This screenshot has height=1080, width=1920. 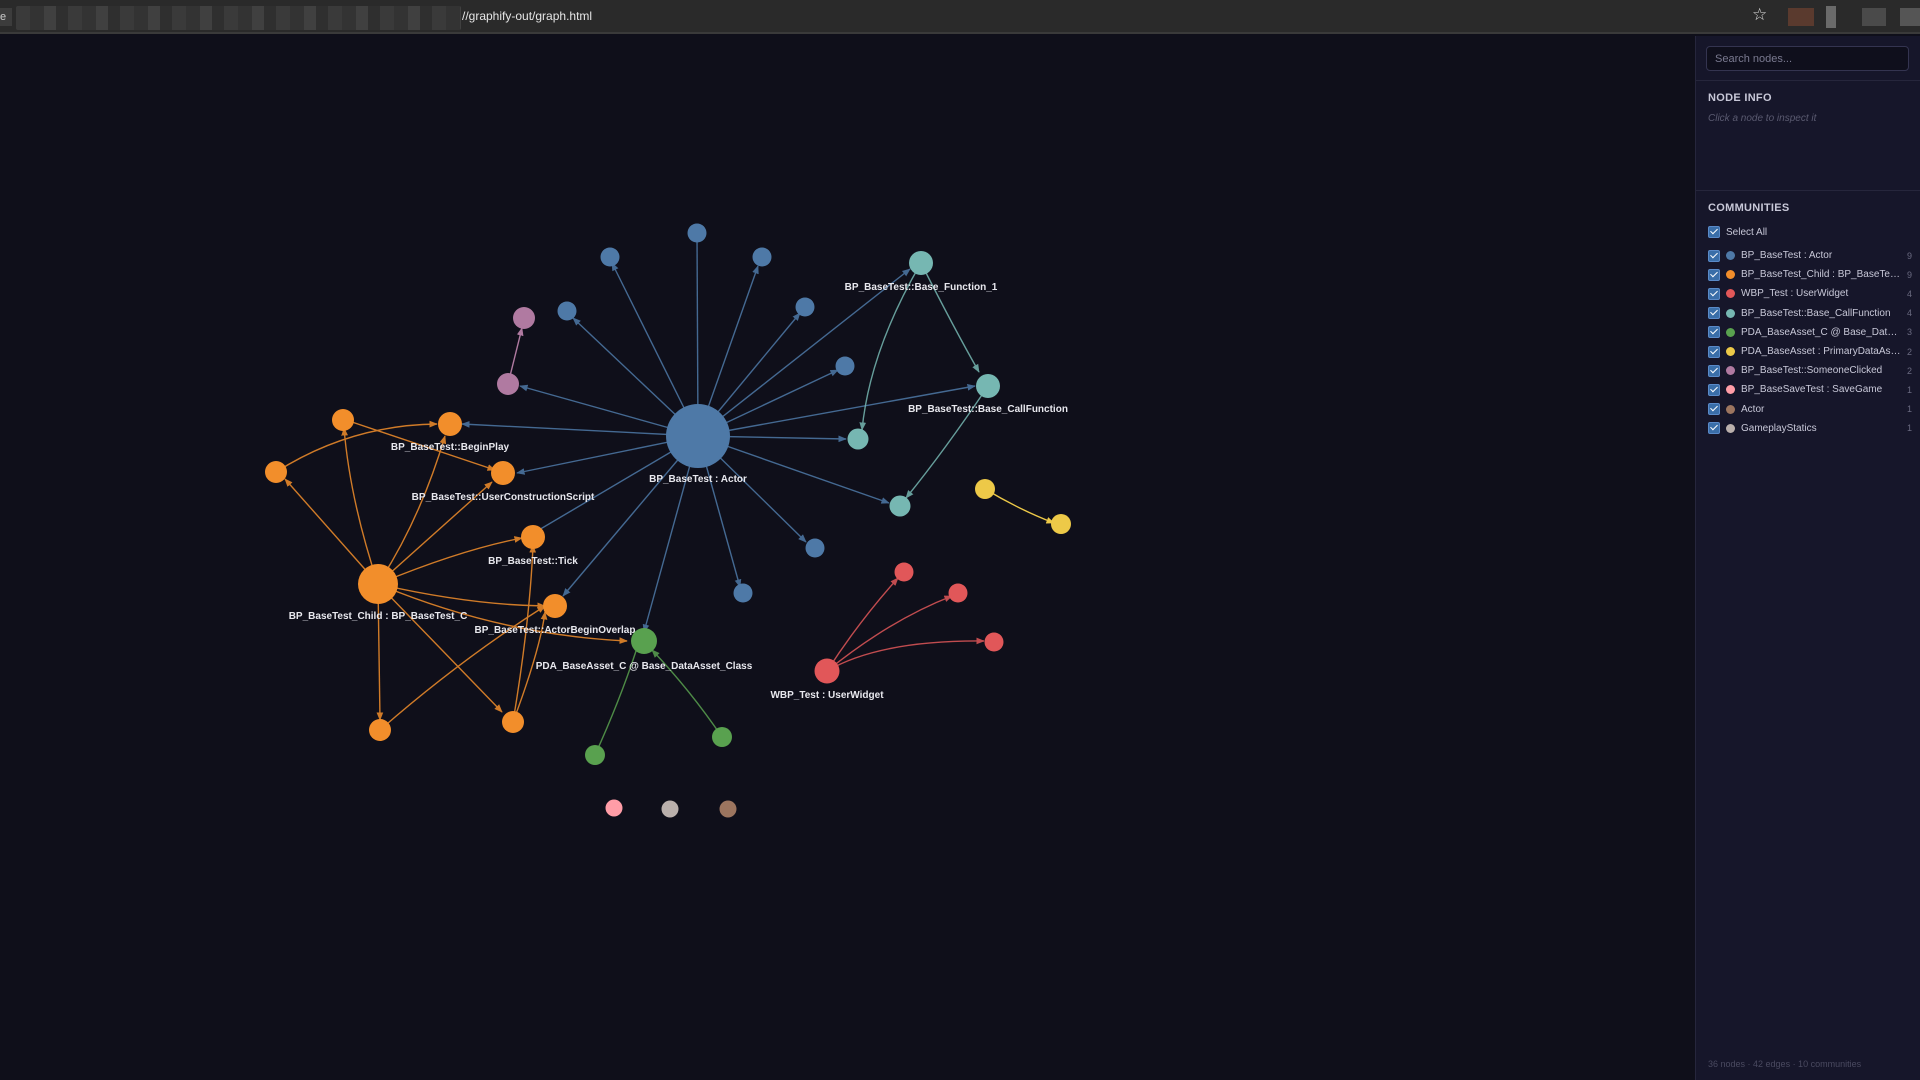 I want to click on community-item: PDA_BaseAsset_C @ Base_DataAsset_Class 3, so click(x=1812, y=332).